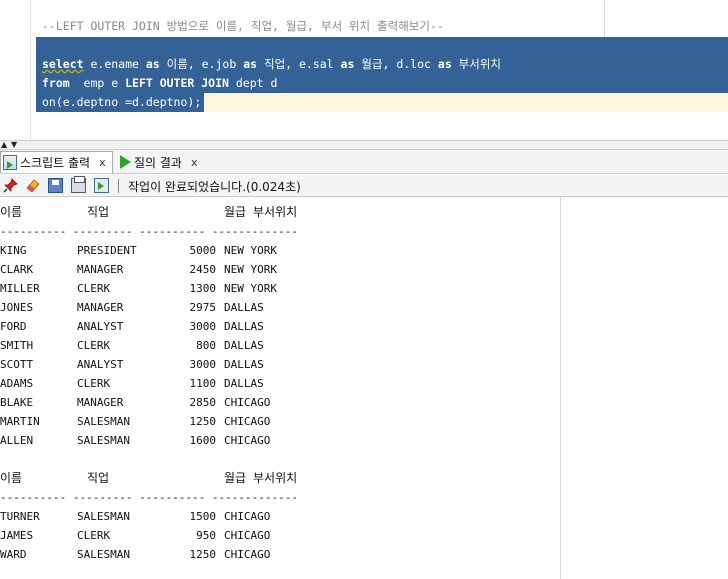 The height and width of the screenshot is (579, 728). Describe the element at coordinates (177, 83) in the screenshot. I see `keyword-left-outer-join: LEFT OUTER JOIN` at that location.